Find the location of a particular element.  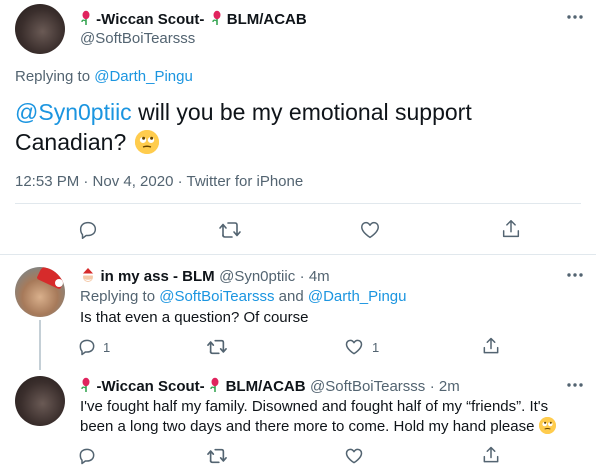

santa-icon is located at coordinates (88, 275).